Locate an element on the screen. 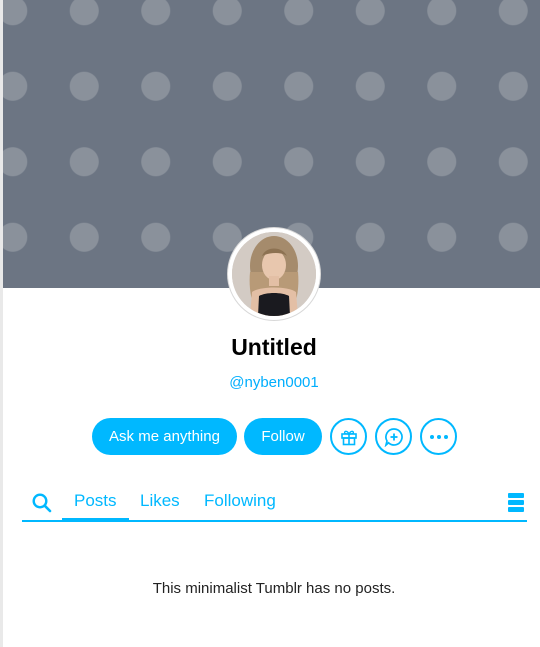 Image resolution: width=540 pixels, height=647 pixels. search-icon is located at coordinates (42, 503).